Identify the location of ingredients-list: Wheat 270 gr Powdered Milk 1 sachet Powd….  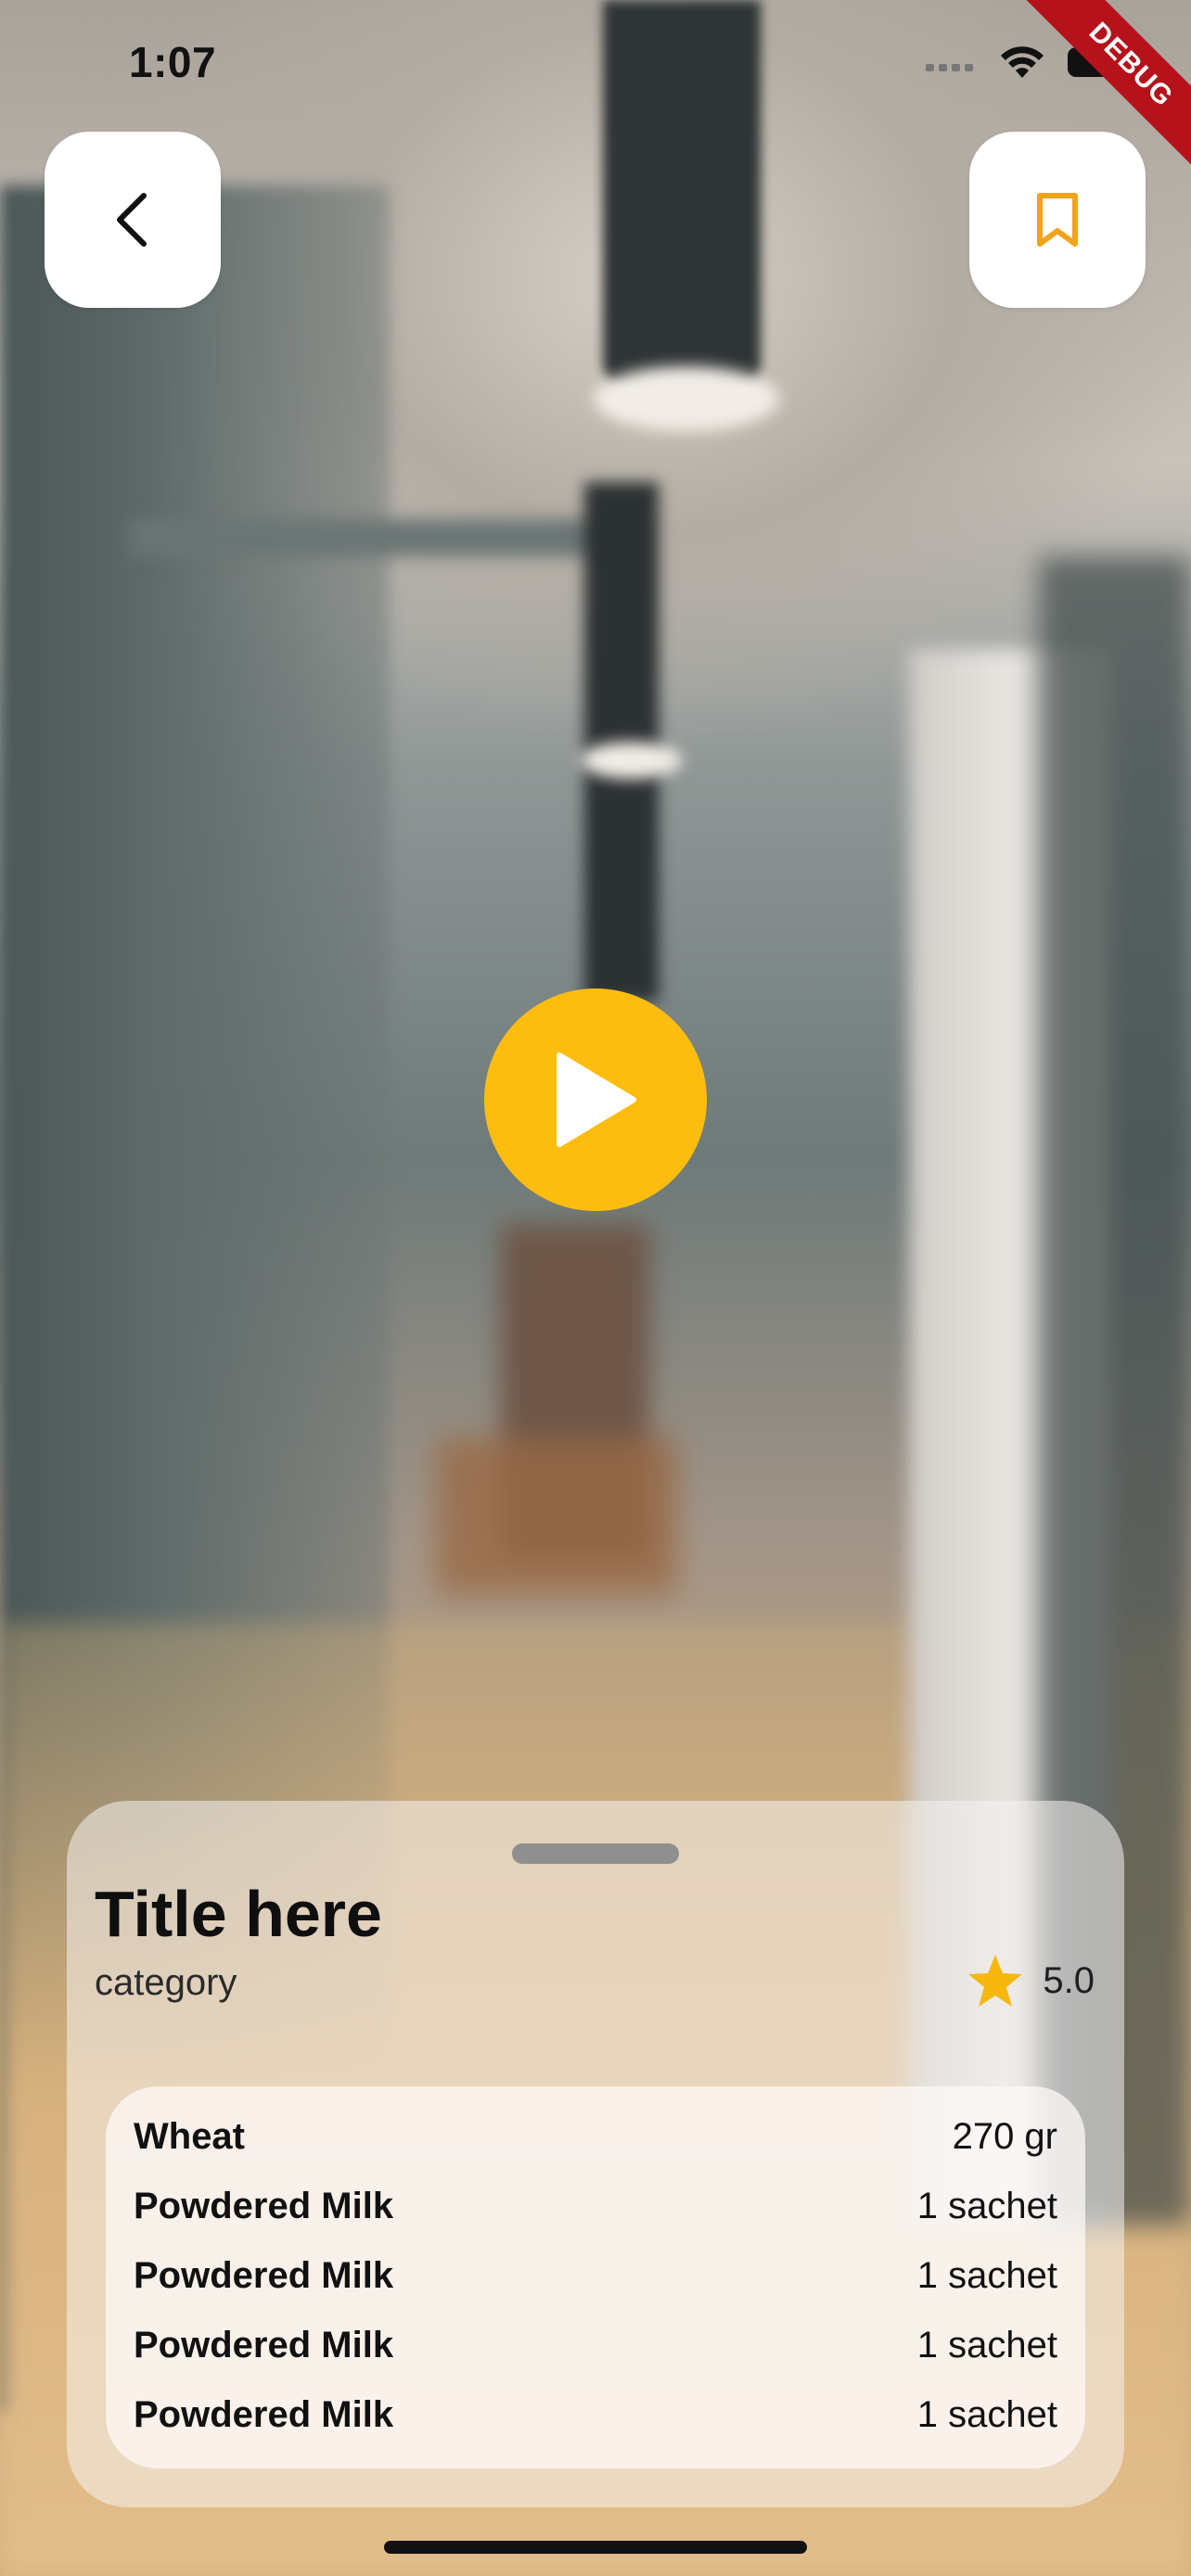
(595, 2277).